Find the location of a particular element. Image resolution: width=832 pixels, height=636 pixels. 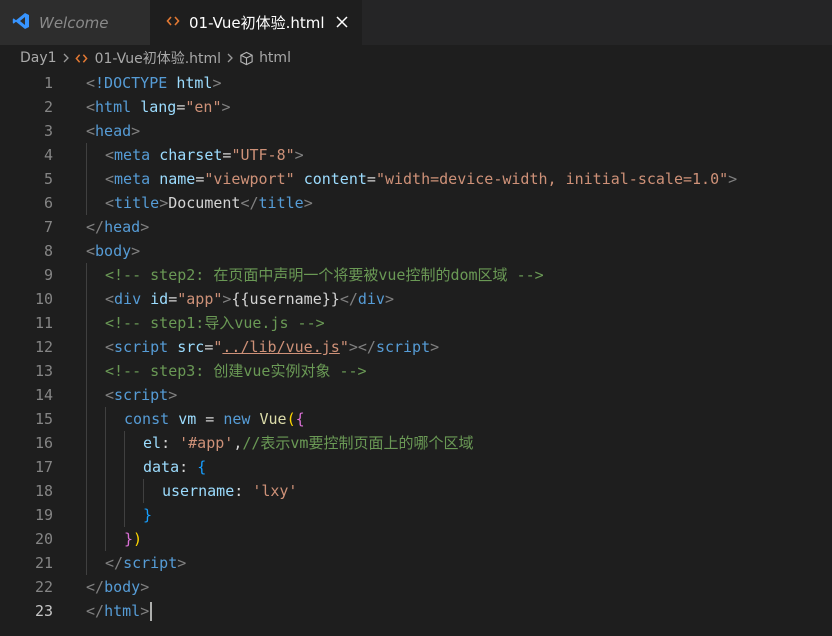

line-number: 8 is located at coordinates (48, 251).